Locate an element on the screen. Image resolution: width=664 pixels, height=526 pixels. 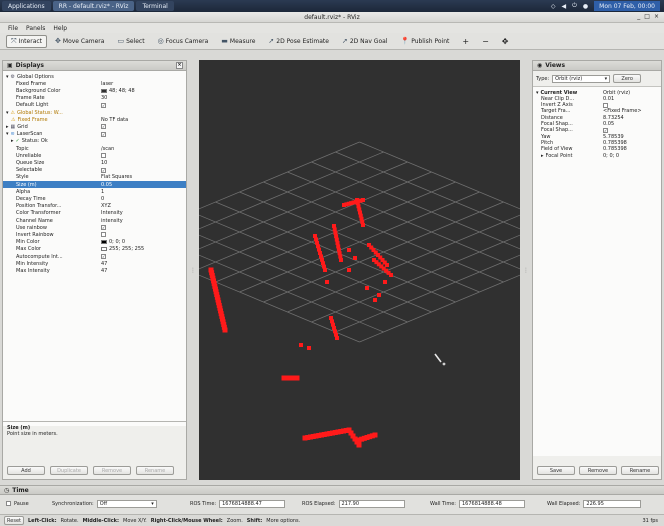
minimize-icon: _ is located at coordinates (638, 16).